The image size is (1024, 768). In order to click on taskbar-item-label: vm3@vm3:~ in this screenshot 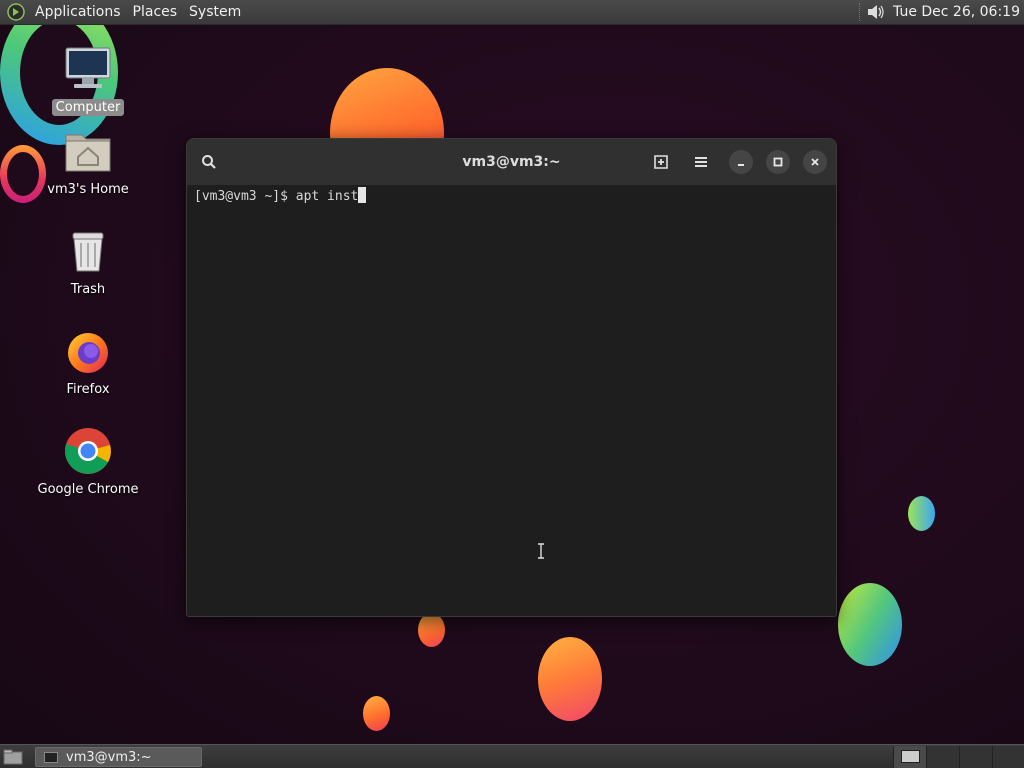, I will do `click(109, 757)`.